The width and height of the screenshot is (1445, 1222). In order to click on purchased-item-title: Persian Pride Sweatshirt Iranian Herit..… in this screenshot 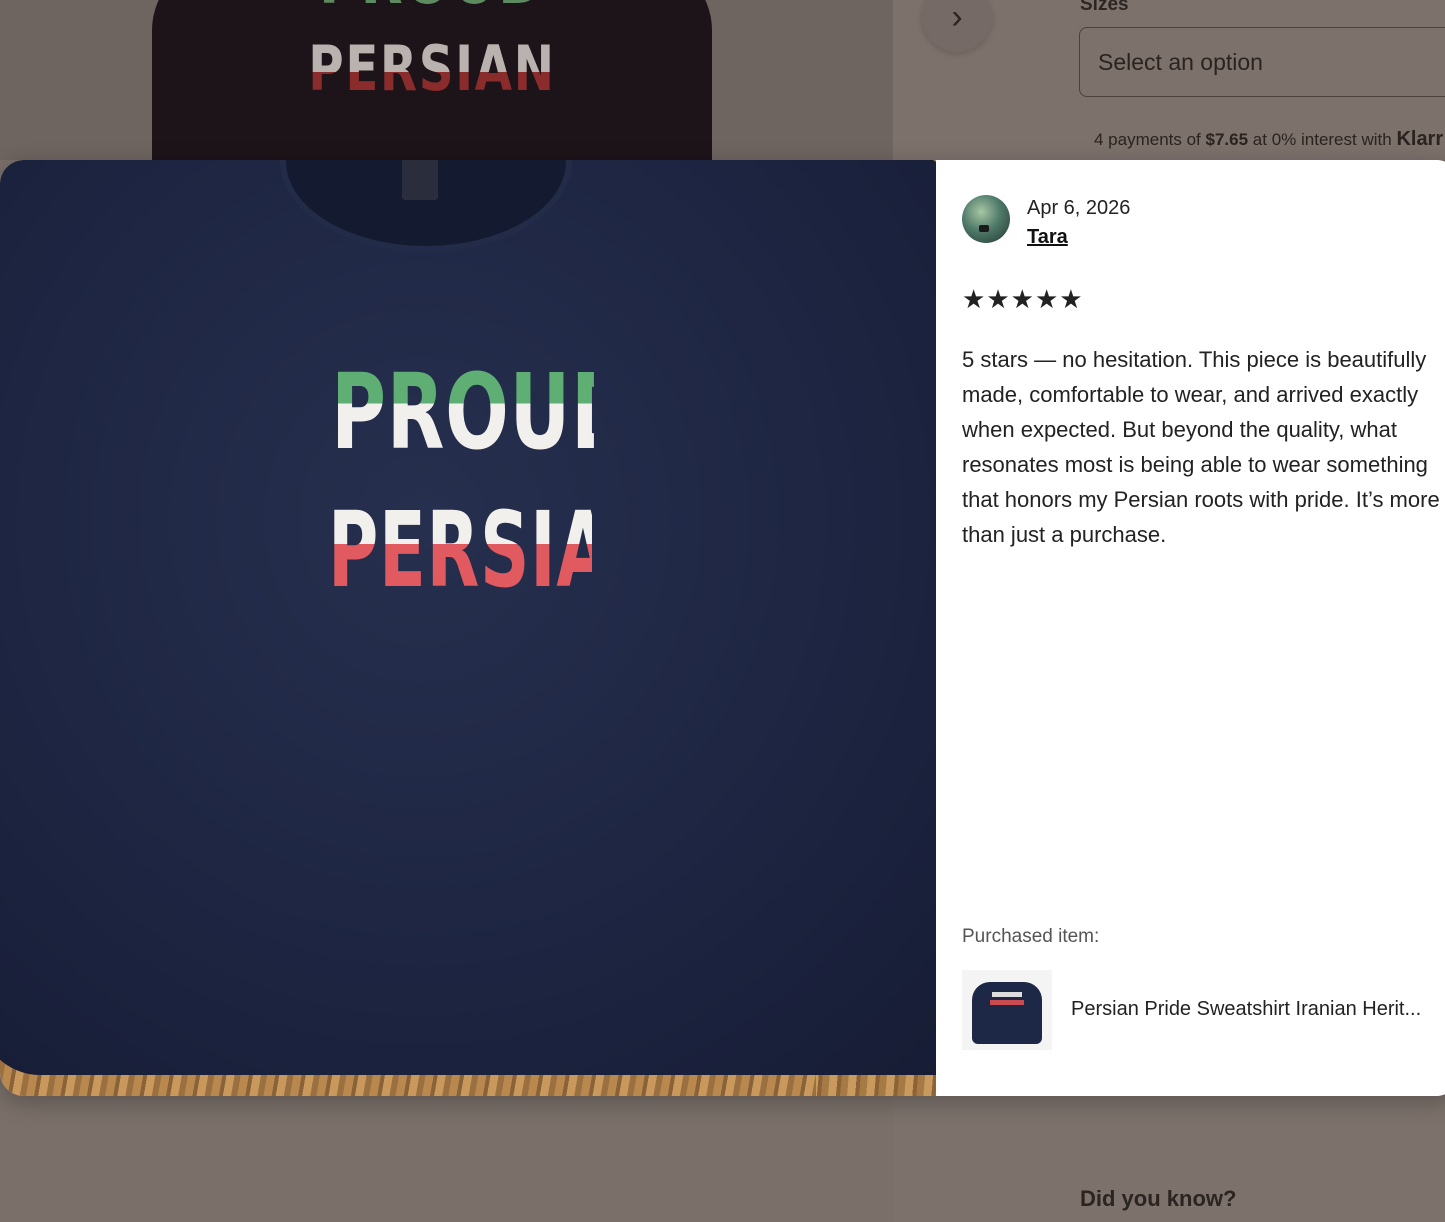, I will do `click(1258, 1009)`.